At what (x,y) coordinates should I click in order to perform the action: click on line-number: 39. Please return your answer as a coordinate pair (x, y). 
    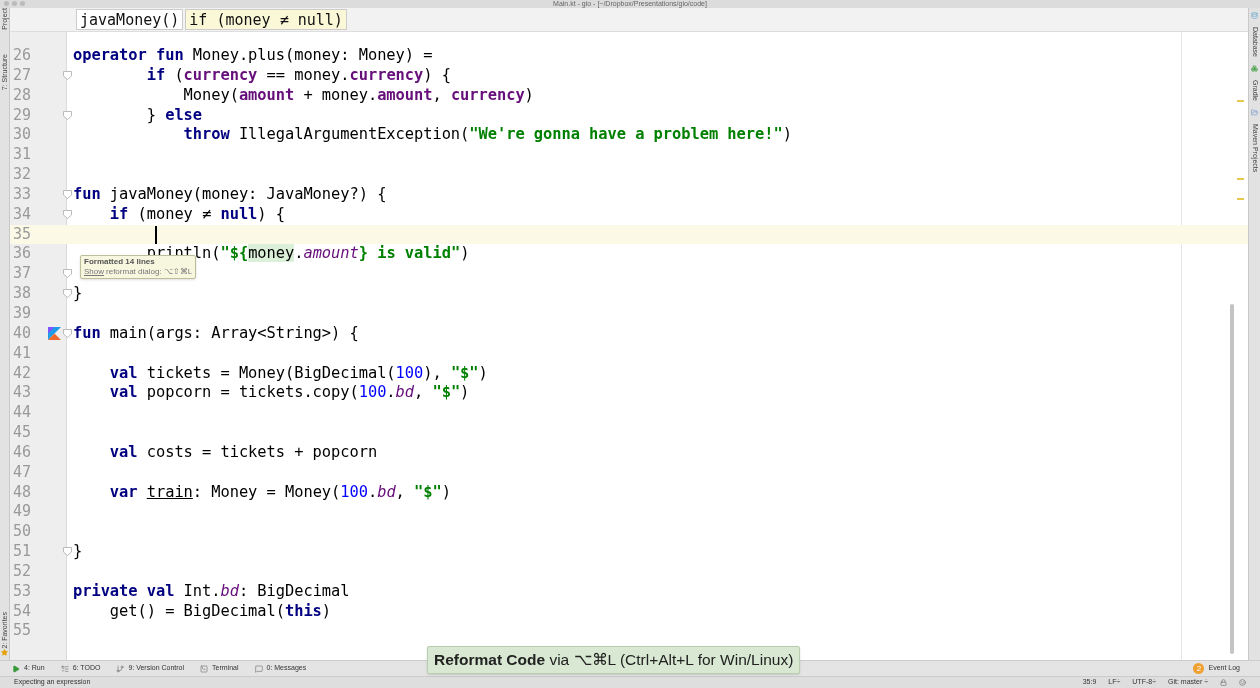
    Looking at the image, I should click on (22, 313).